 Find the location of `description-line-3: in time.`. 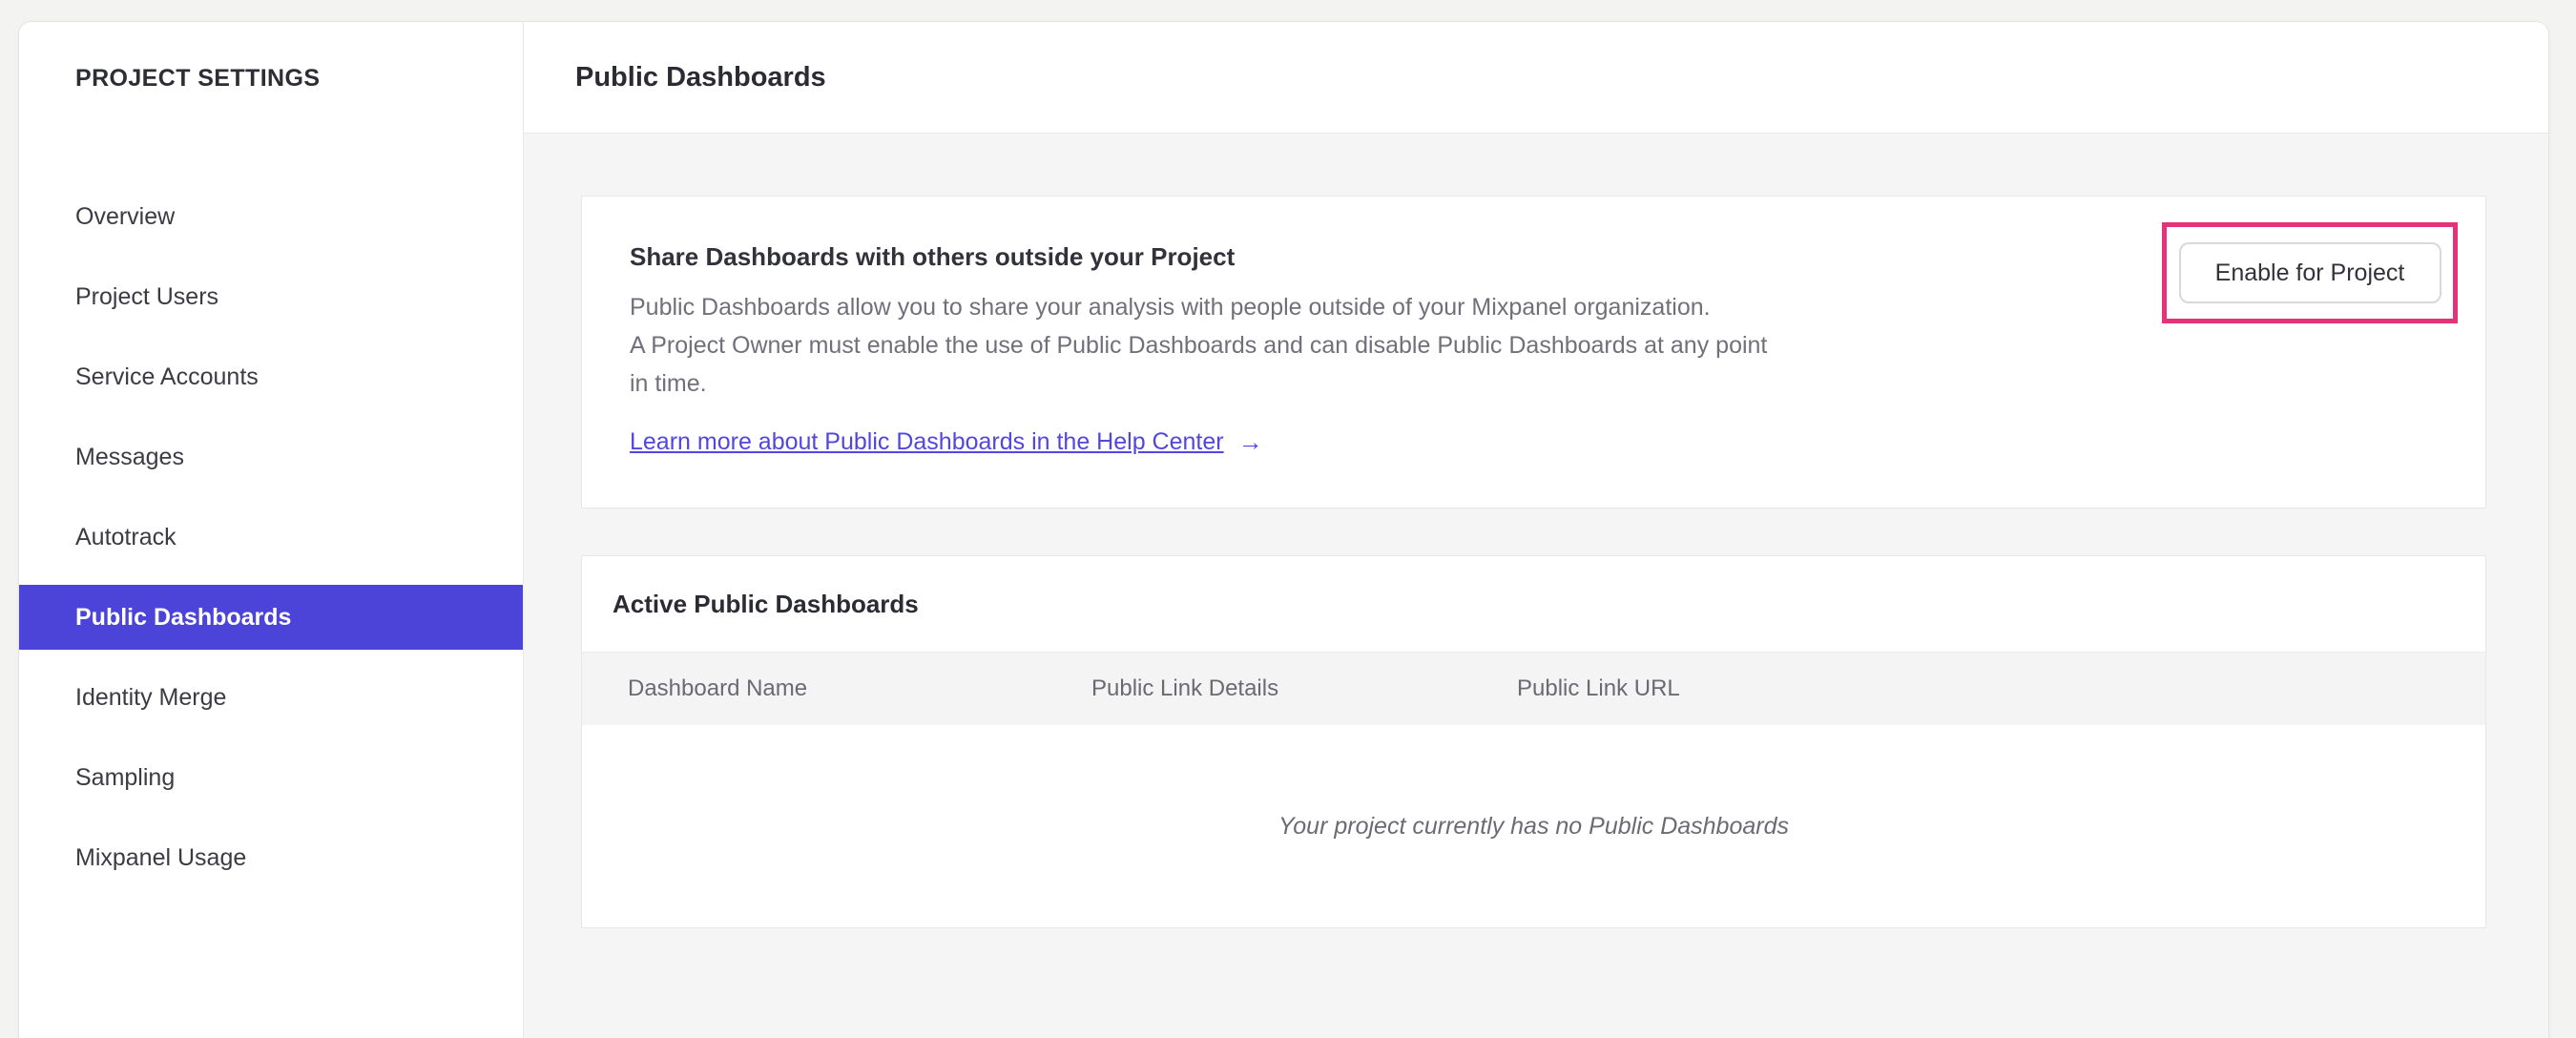

description-line-3: in time. is located at coordinates (668, 384).